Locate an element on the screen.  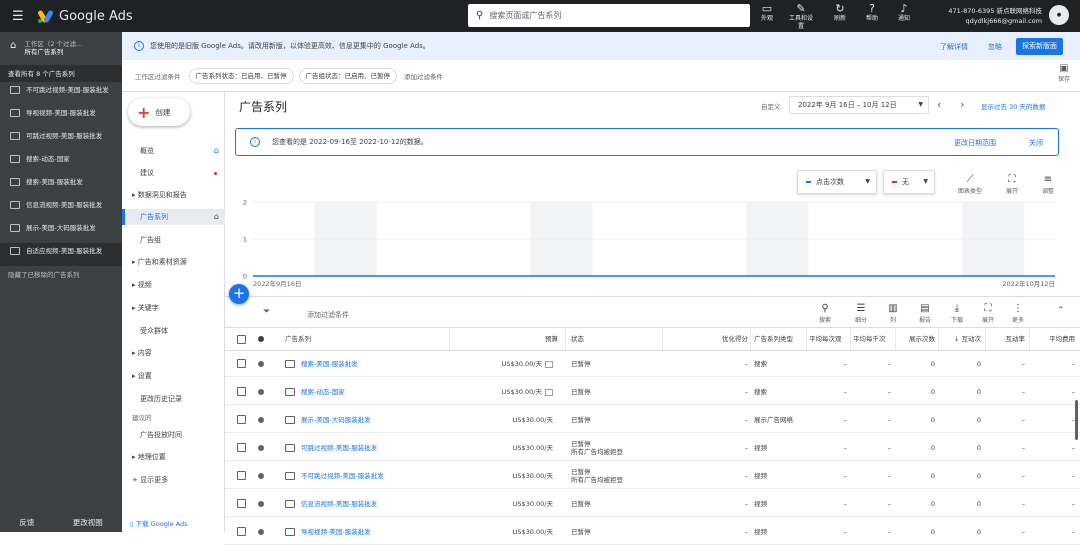
next-period-icon: › is located at coordinates (962, 104).